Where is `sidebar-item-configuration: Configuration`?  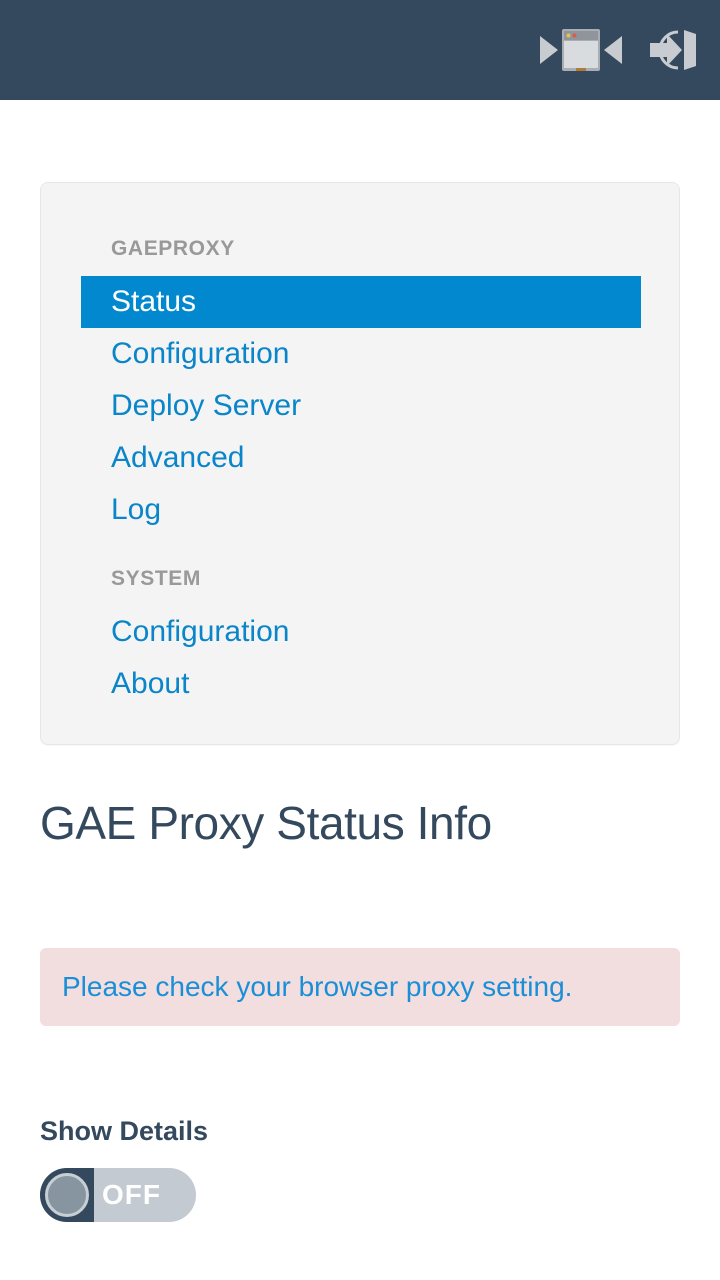 sidebar-item-configuration: Configuration is located at coordinates (361, 354).